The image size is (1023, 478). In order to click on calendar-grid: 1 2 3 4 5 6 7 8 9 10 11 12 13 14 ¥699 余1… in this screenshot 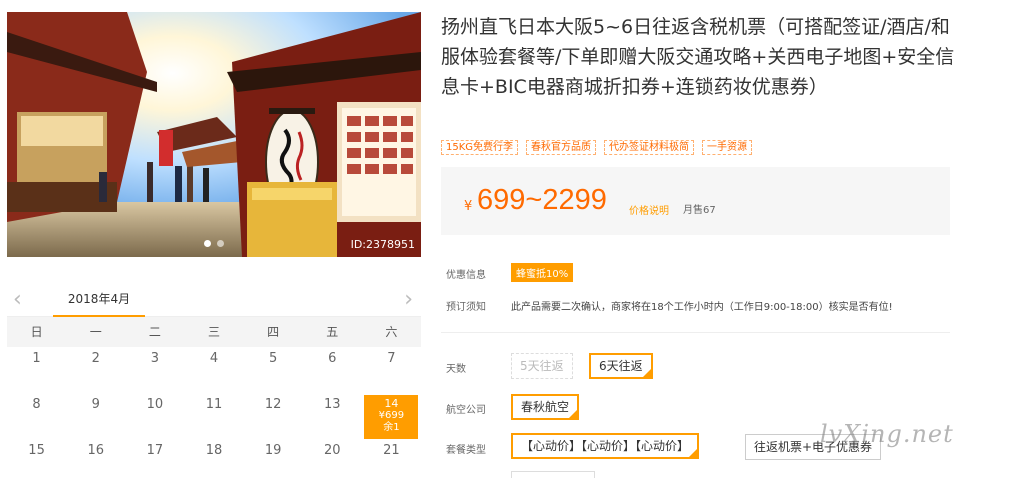, I will do `click(214, 412)`.